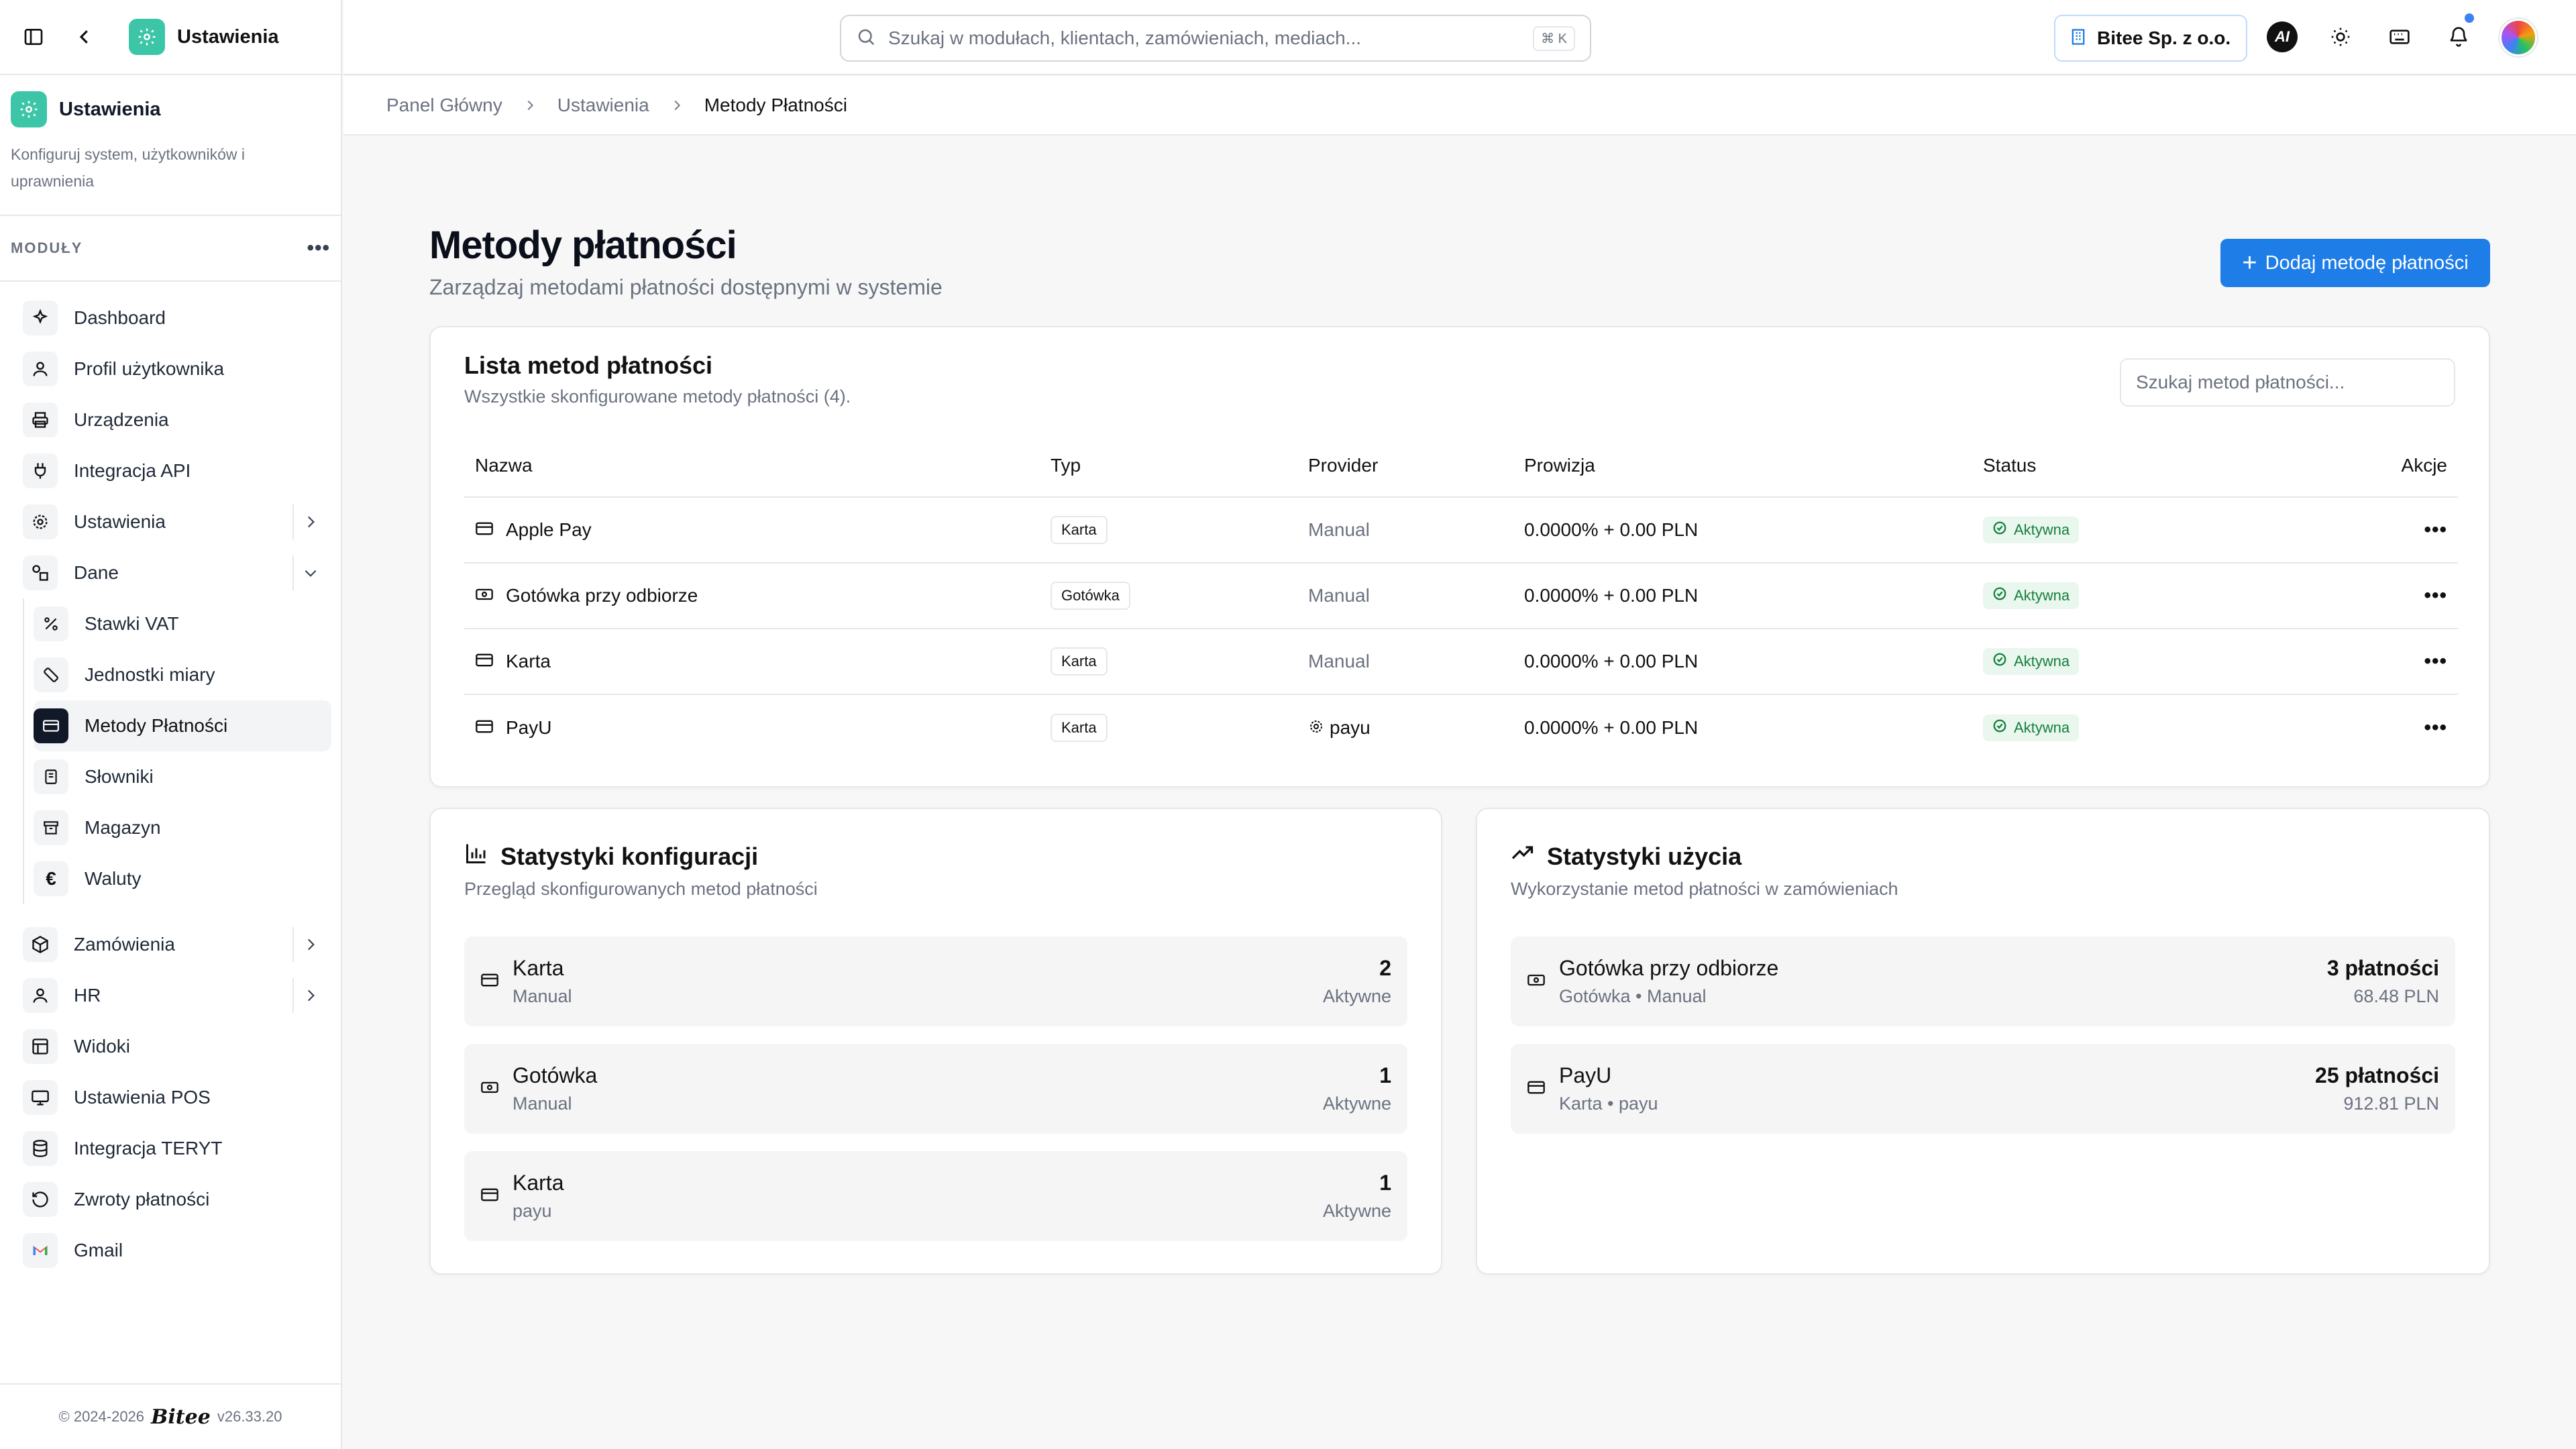 The width and height of the screenshot is (2576, 1449). I want to click on item-value: 1, so click(1385, 1075).